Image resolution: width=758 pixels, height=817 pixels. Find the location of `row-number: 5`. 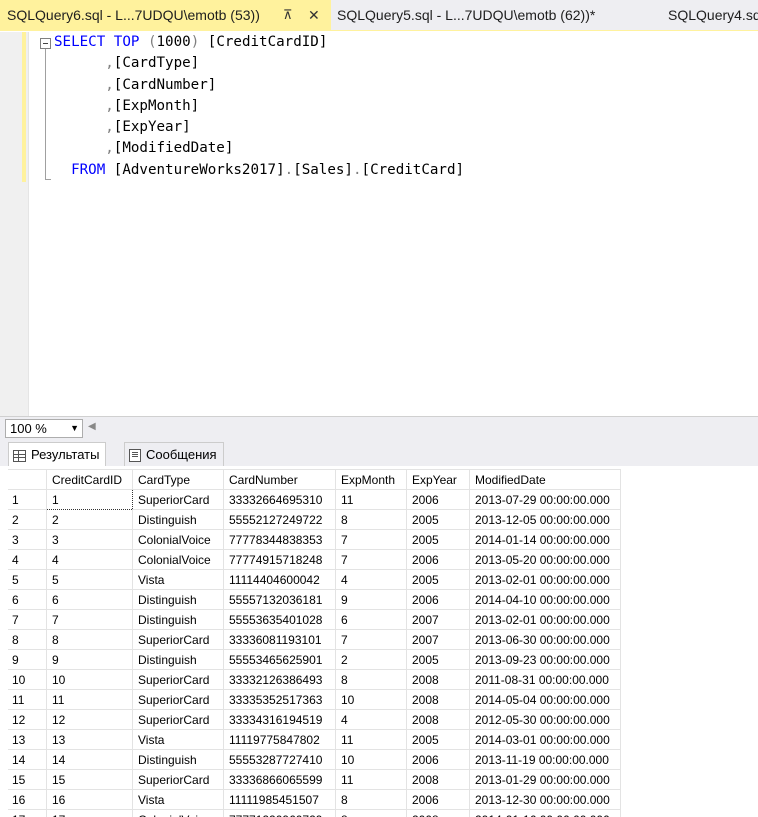

row-number: 5 is located at coordinates (27, 579).